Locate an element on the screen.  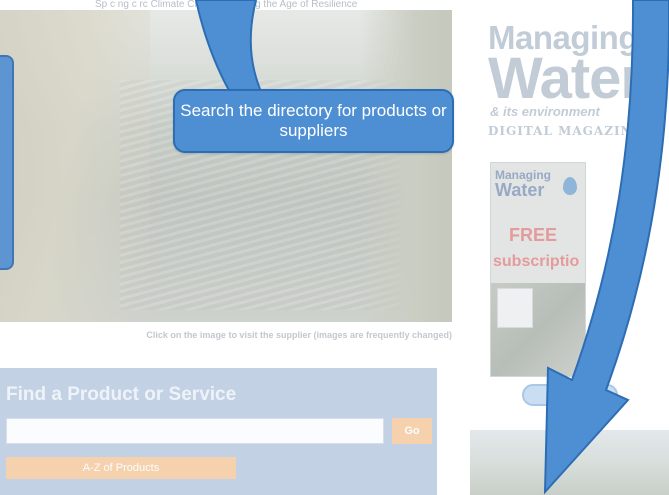
magazine-cover: Managing Water FREE subscriptio is located at coordinates (538, 269).